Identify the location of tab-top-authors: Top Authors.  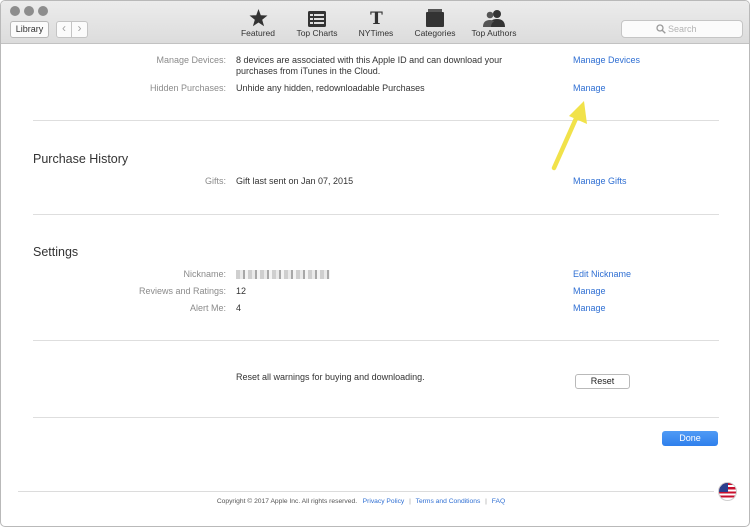
(494, 23).